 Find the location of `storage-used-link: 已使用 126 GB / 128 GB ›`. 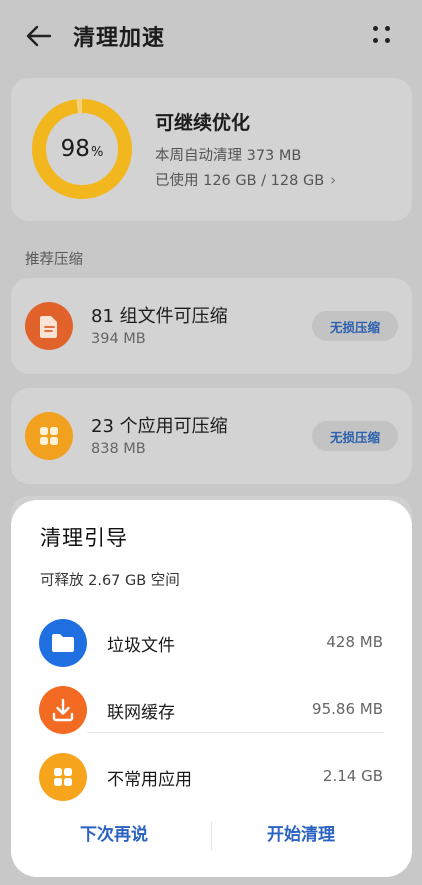

storage-used-link: 已使用 126 GB / 128 GB › is located at coordinates (245, 179).